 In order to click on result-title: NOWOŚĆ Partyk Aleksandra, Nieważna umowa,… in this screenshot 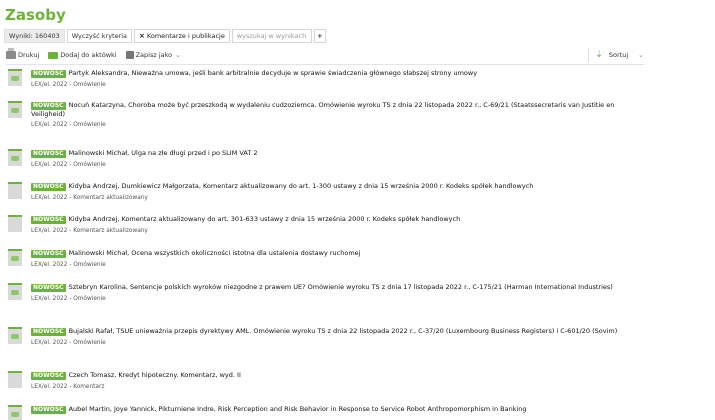, I will do `click(334, 73)`.